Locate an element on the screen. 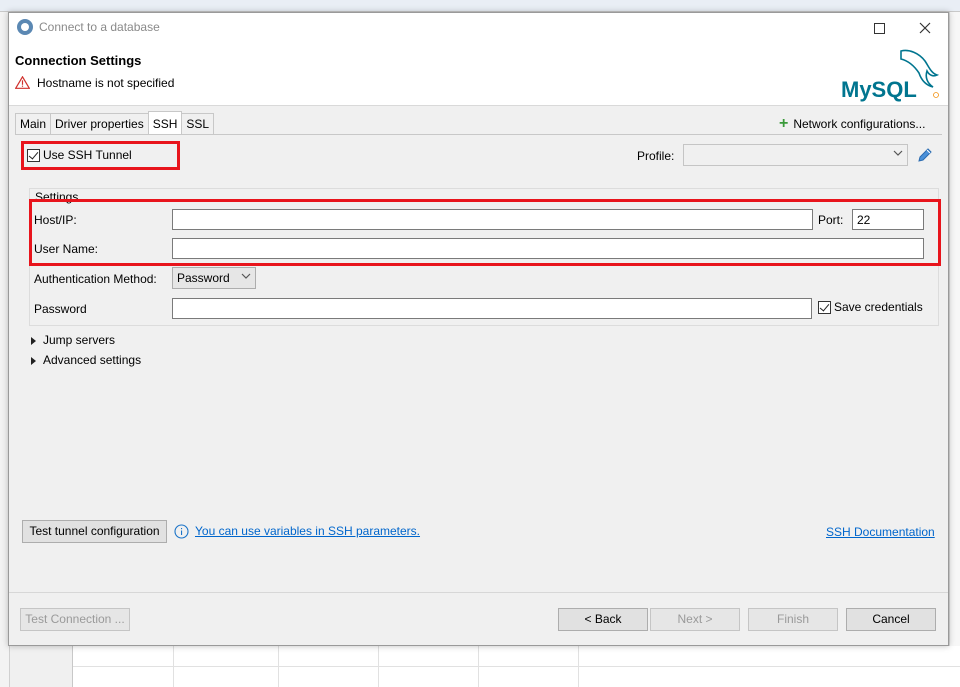  close-icon is located at coordinates (925, 28).